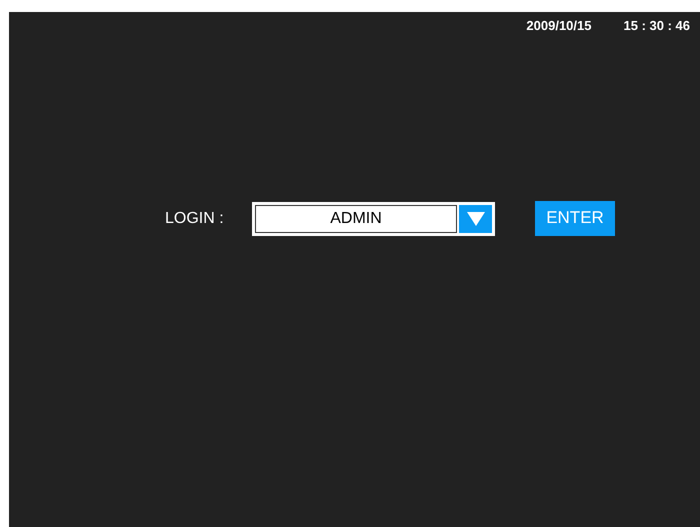  I want to click on time-text: 15 : 30 : 46, so click(657, 25).